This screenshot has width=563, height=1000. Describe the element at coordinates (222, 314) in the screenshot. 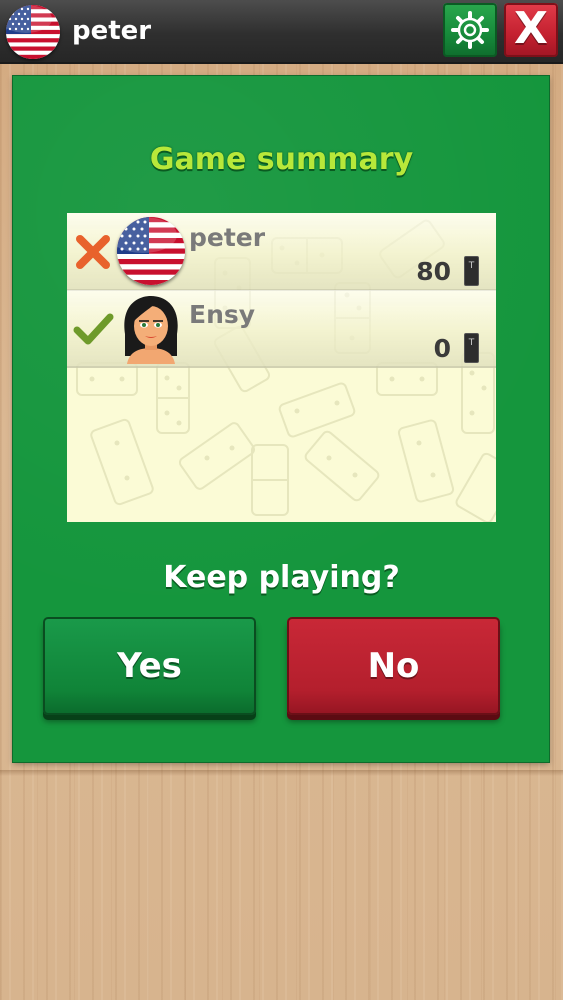

I see `player-name: Ensy` at that location.